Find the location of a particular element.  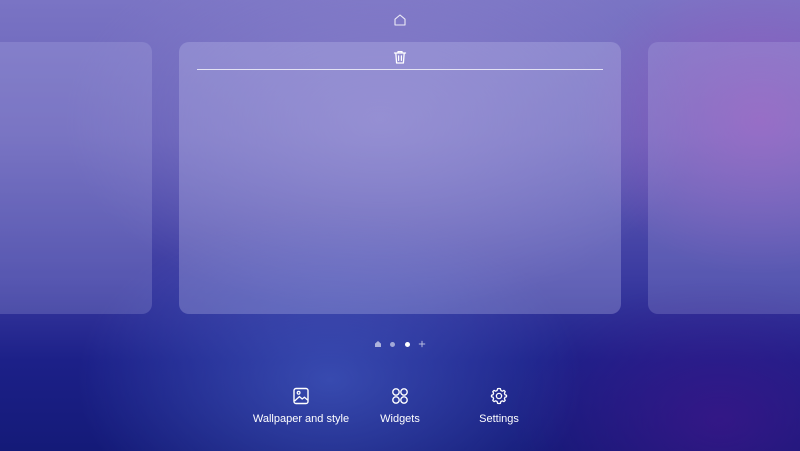

plus-icon is located at coordinates (422, 344).